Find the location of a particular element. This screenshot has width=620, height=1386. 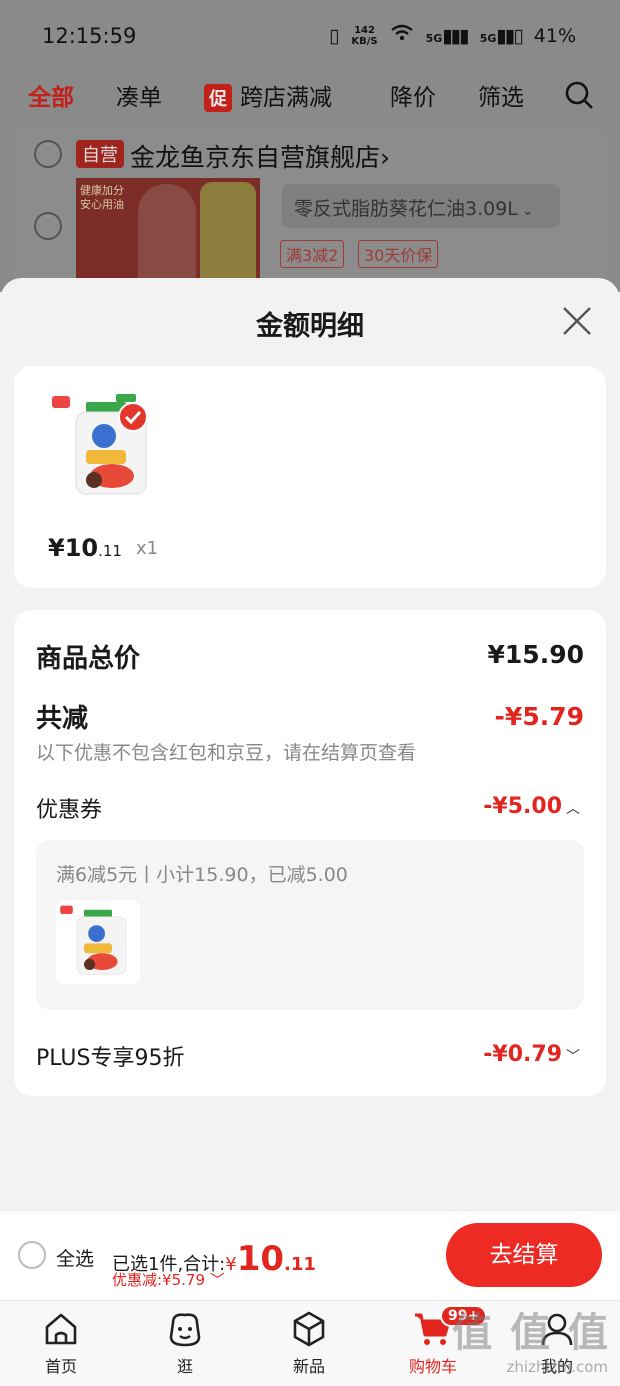

filter-tab-price-drop: 降价 is located at coordinates (413, 95).